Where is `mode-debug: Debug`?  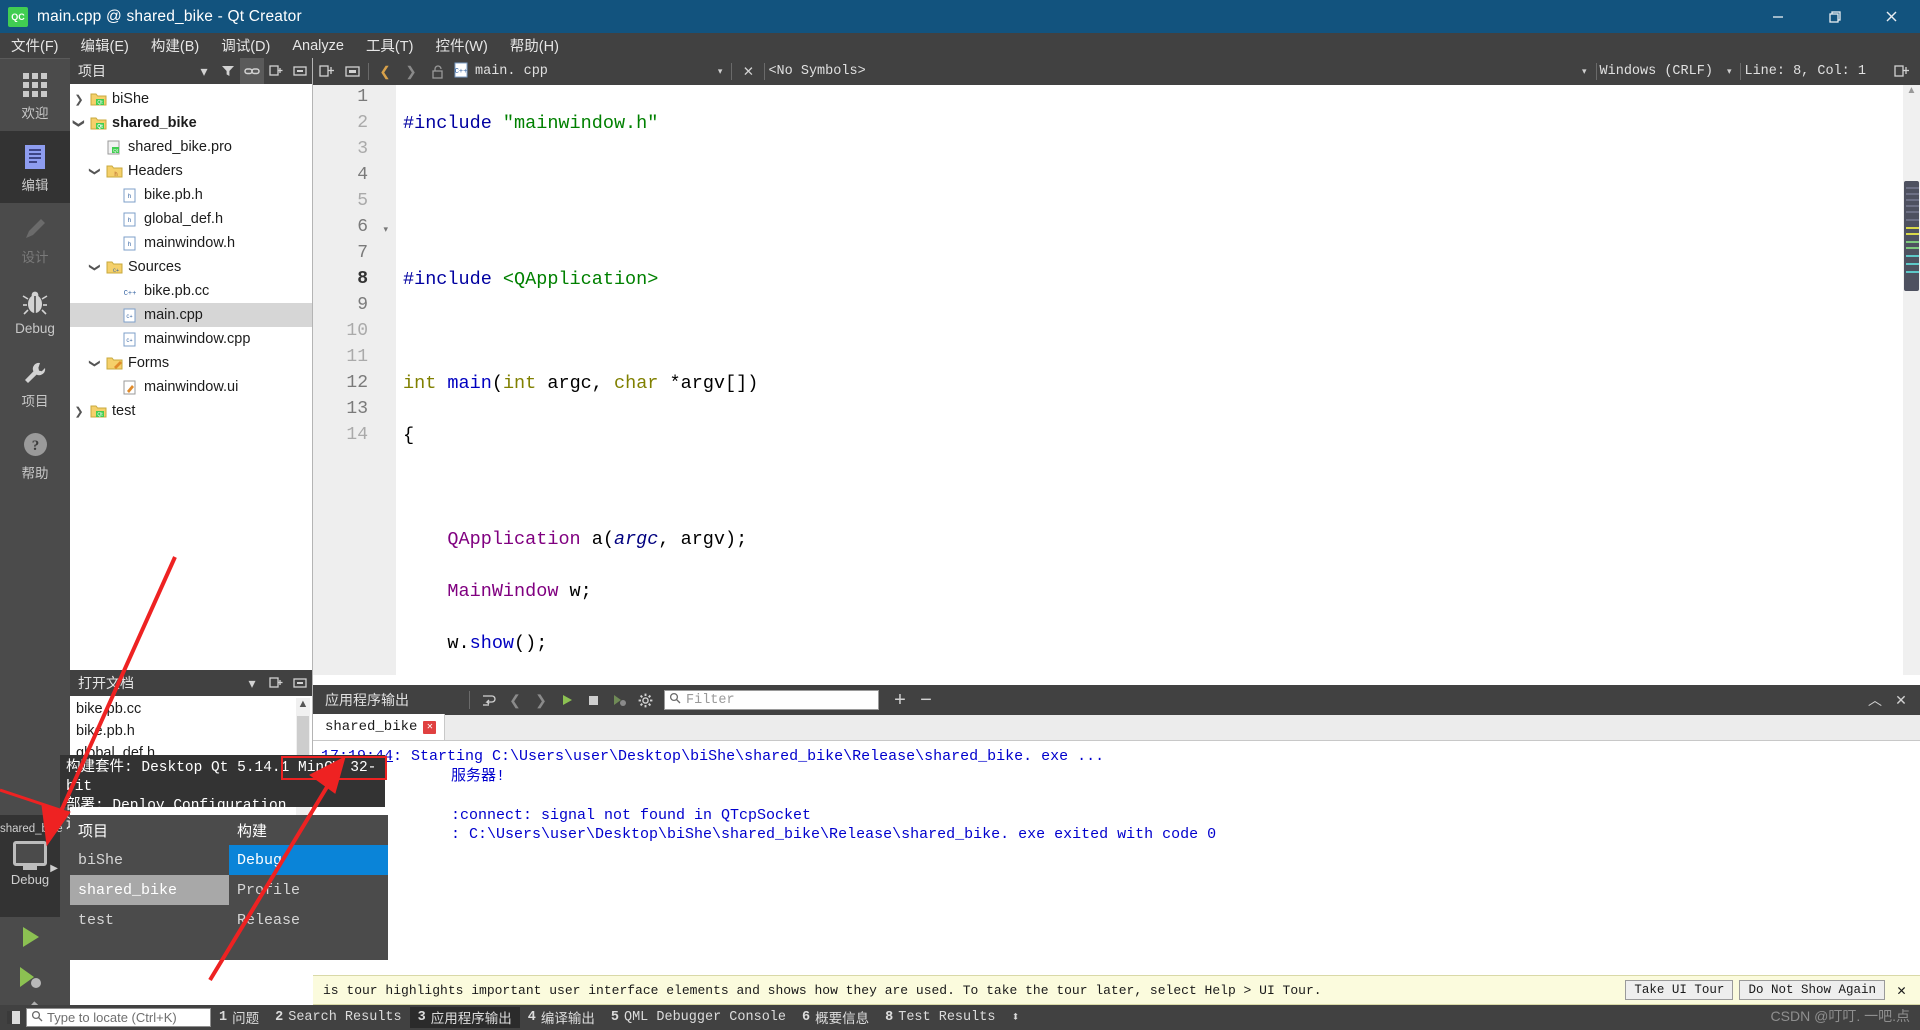 mode-debug: Debug is located at coordinates (35, 311).